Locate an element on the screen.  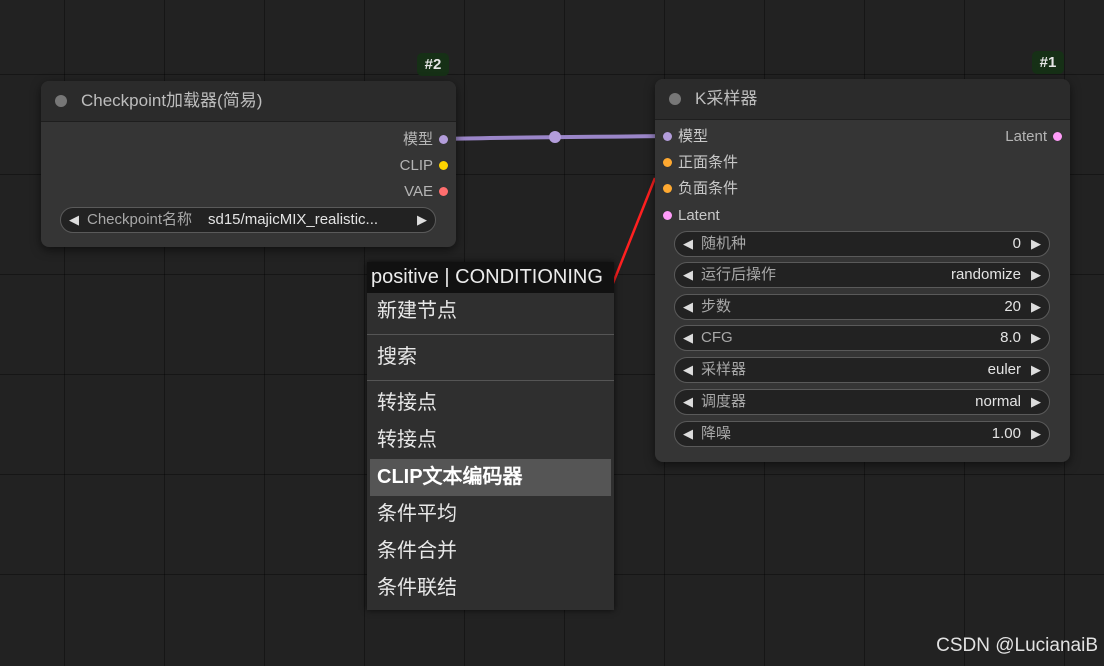
node-title-bar: Checkpoint加载器(简易) is located at coordinates (248, 101).